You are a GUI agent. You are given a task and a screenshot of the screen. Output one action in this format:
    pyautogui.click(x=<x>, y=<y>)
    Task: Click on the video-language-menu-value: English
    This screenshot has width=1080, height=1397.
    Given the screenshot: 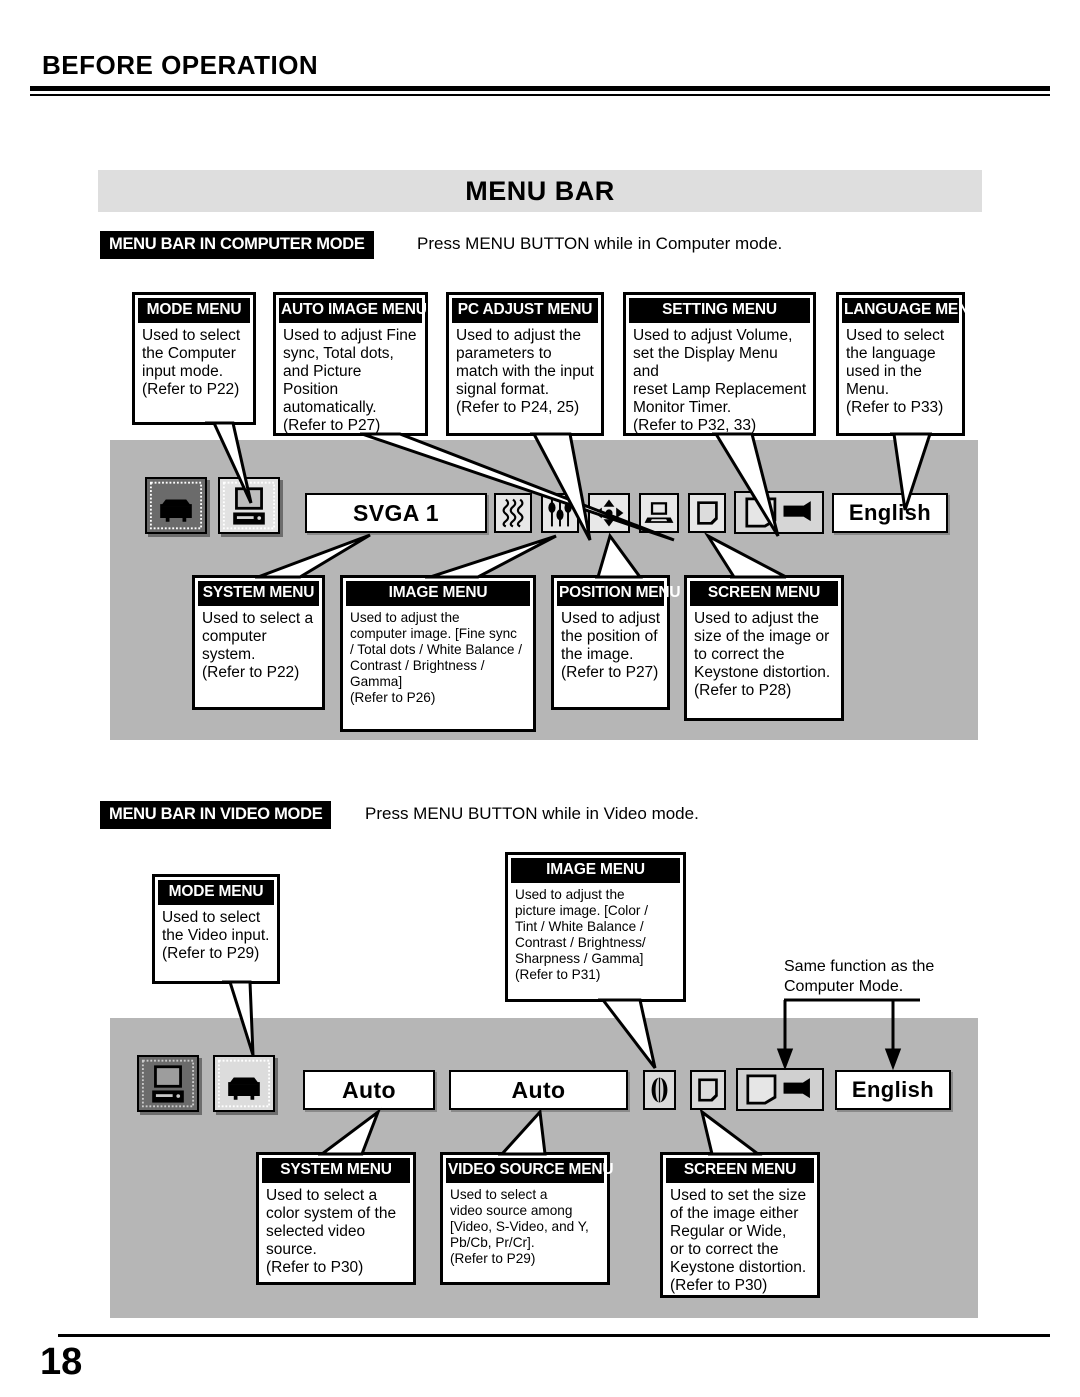 What is the action you would take?
    pyautogui.click(x=893, y=1089)
    